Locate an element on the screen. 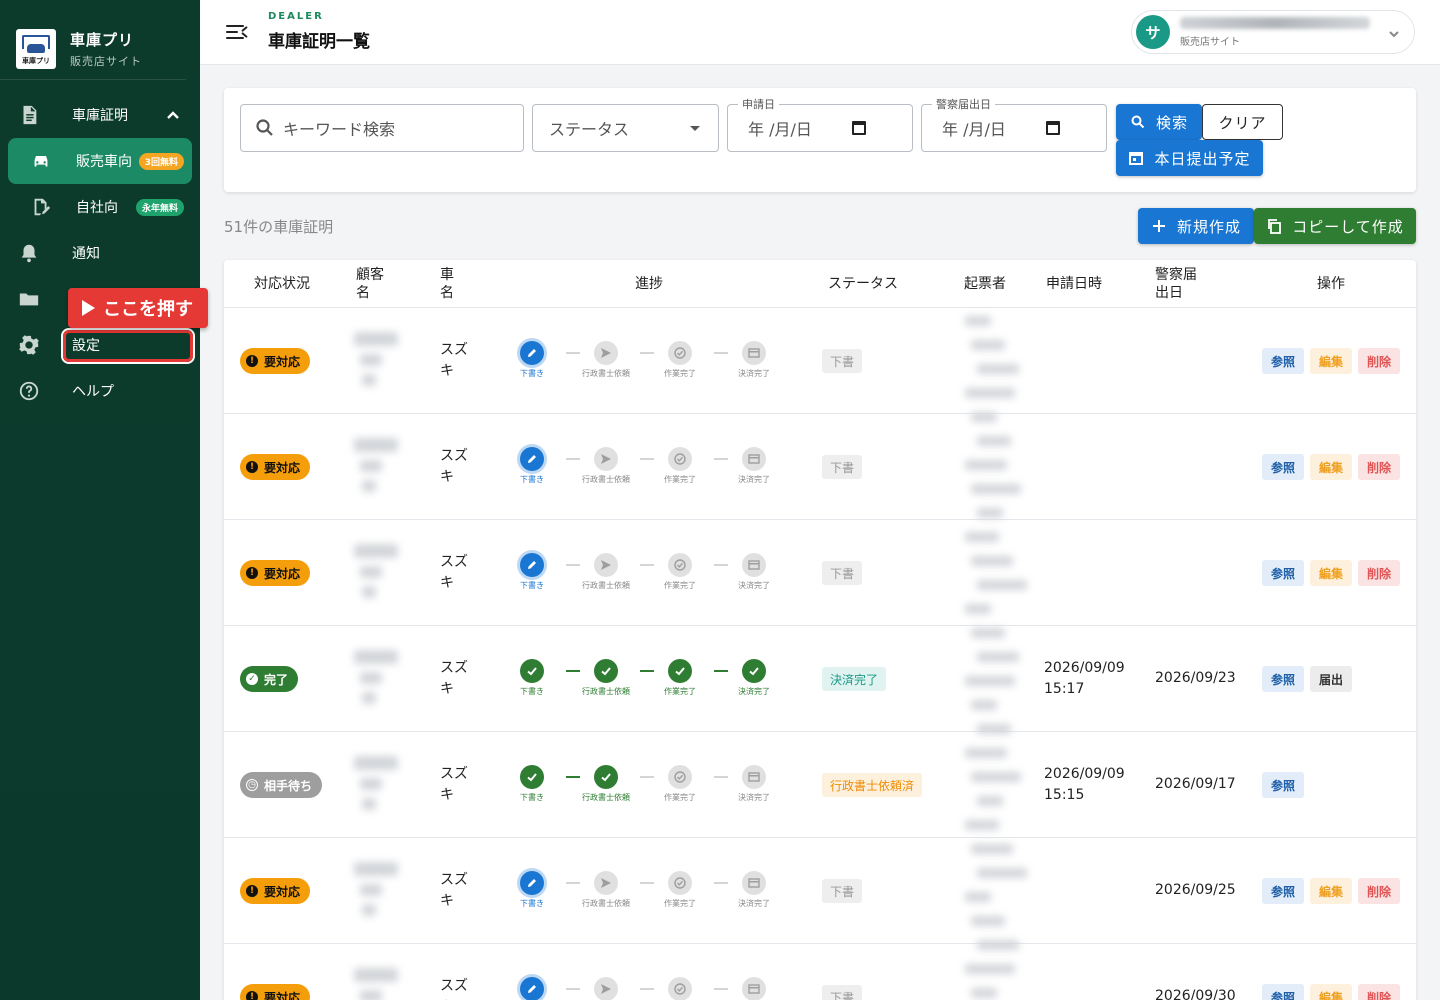  search-input: キーワード検索 is located at coordinates (382, 128).